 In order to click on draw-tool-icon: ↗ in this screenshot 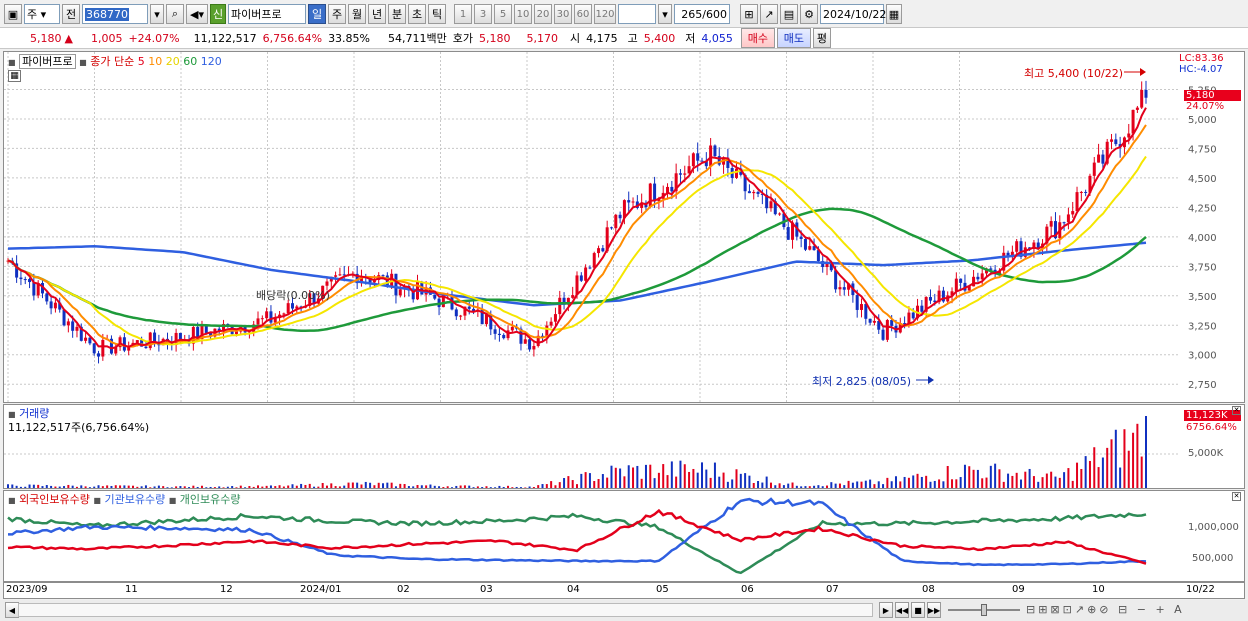, I will do `click(769, 14)`.